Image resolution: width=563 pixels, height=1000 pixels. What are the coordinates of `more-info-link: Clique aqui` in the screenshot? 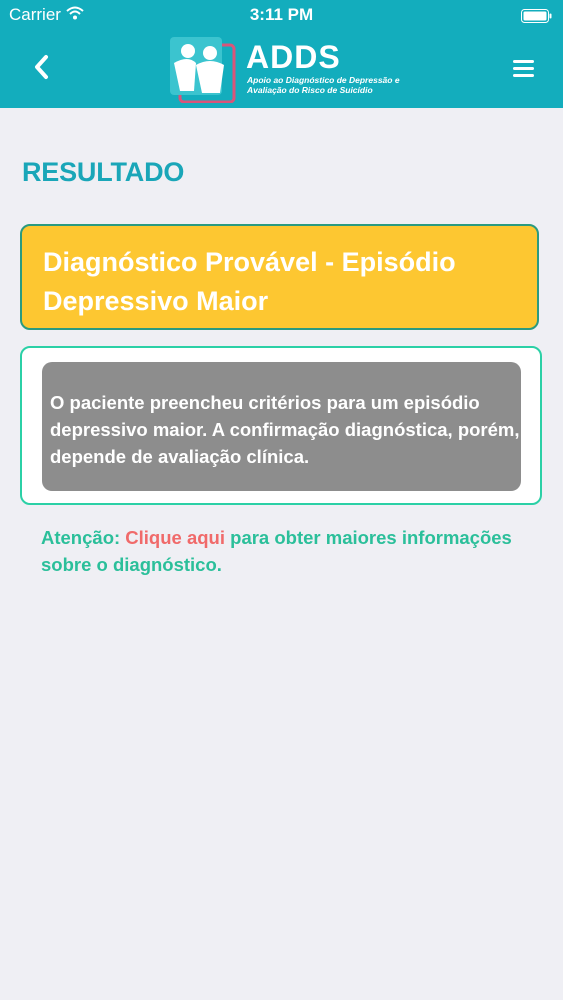 It's located at (175, 537).